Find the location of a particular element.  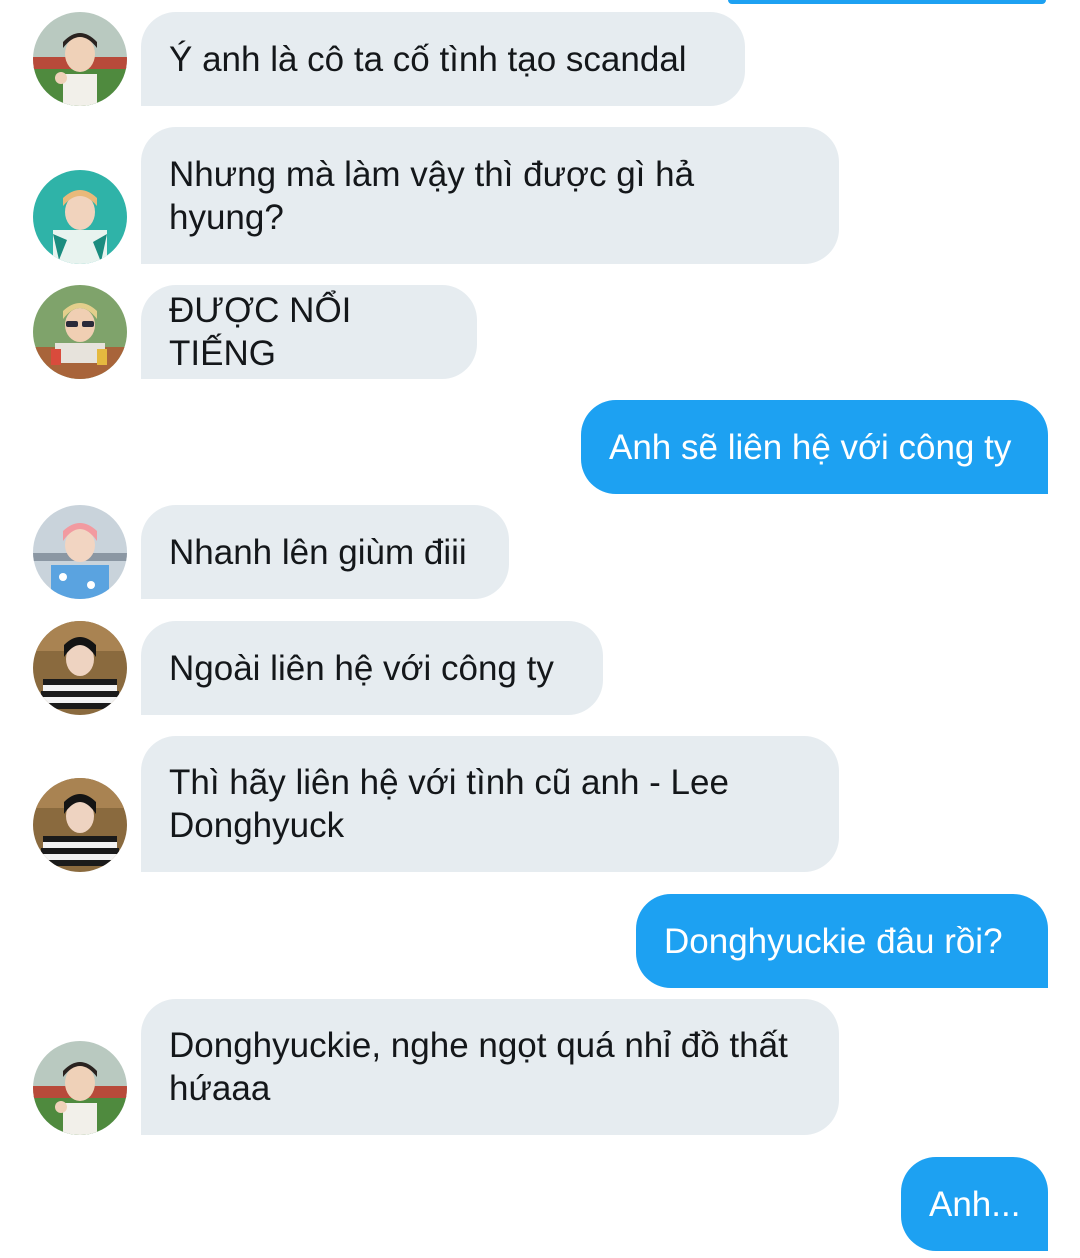

message-bubble: Ngoài liên hệ với công ty is located at coordinates (372, 668).